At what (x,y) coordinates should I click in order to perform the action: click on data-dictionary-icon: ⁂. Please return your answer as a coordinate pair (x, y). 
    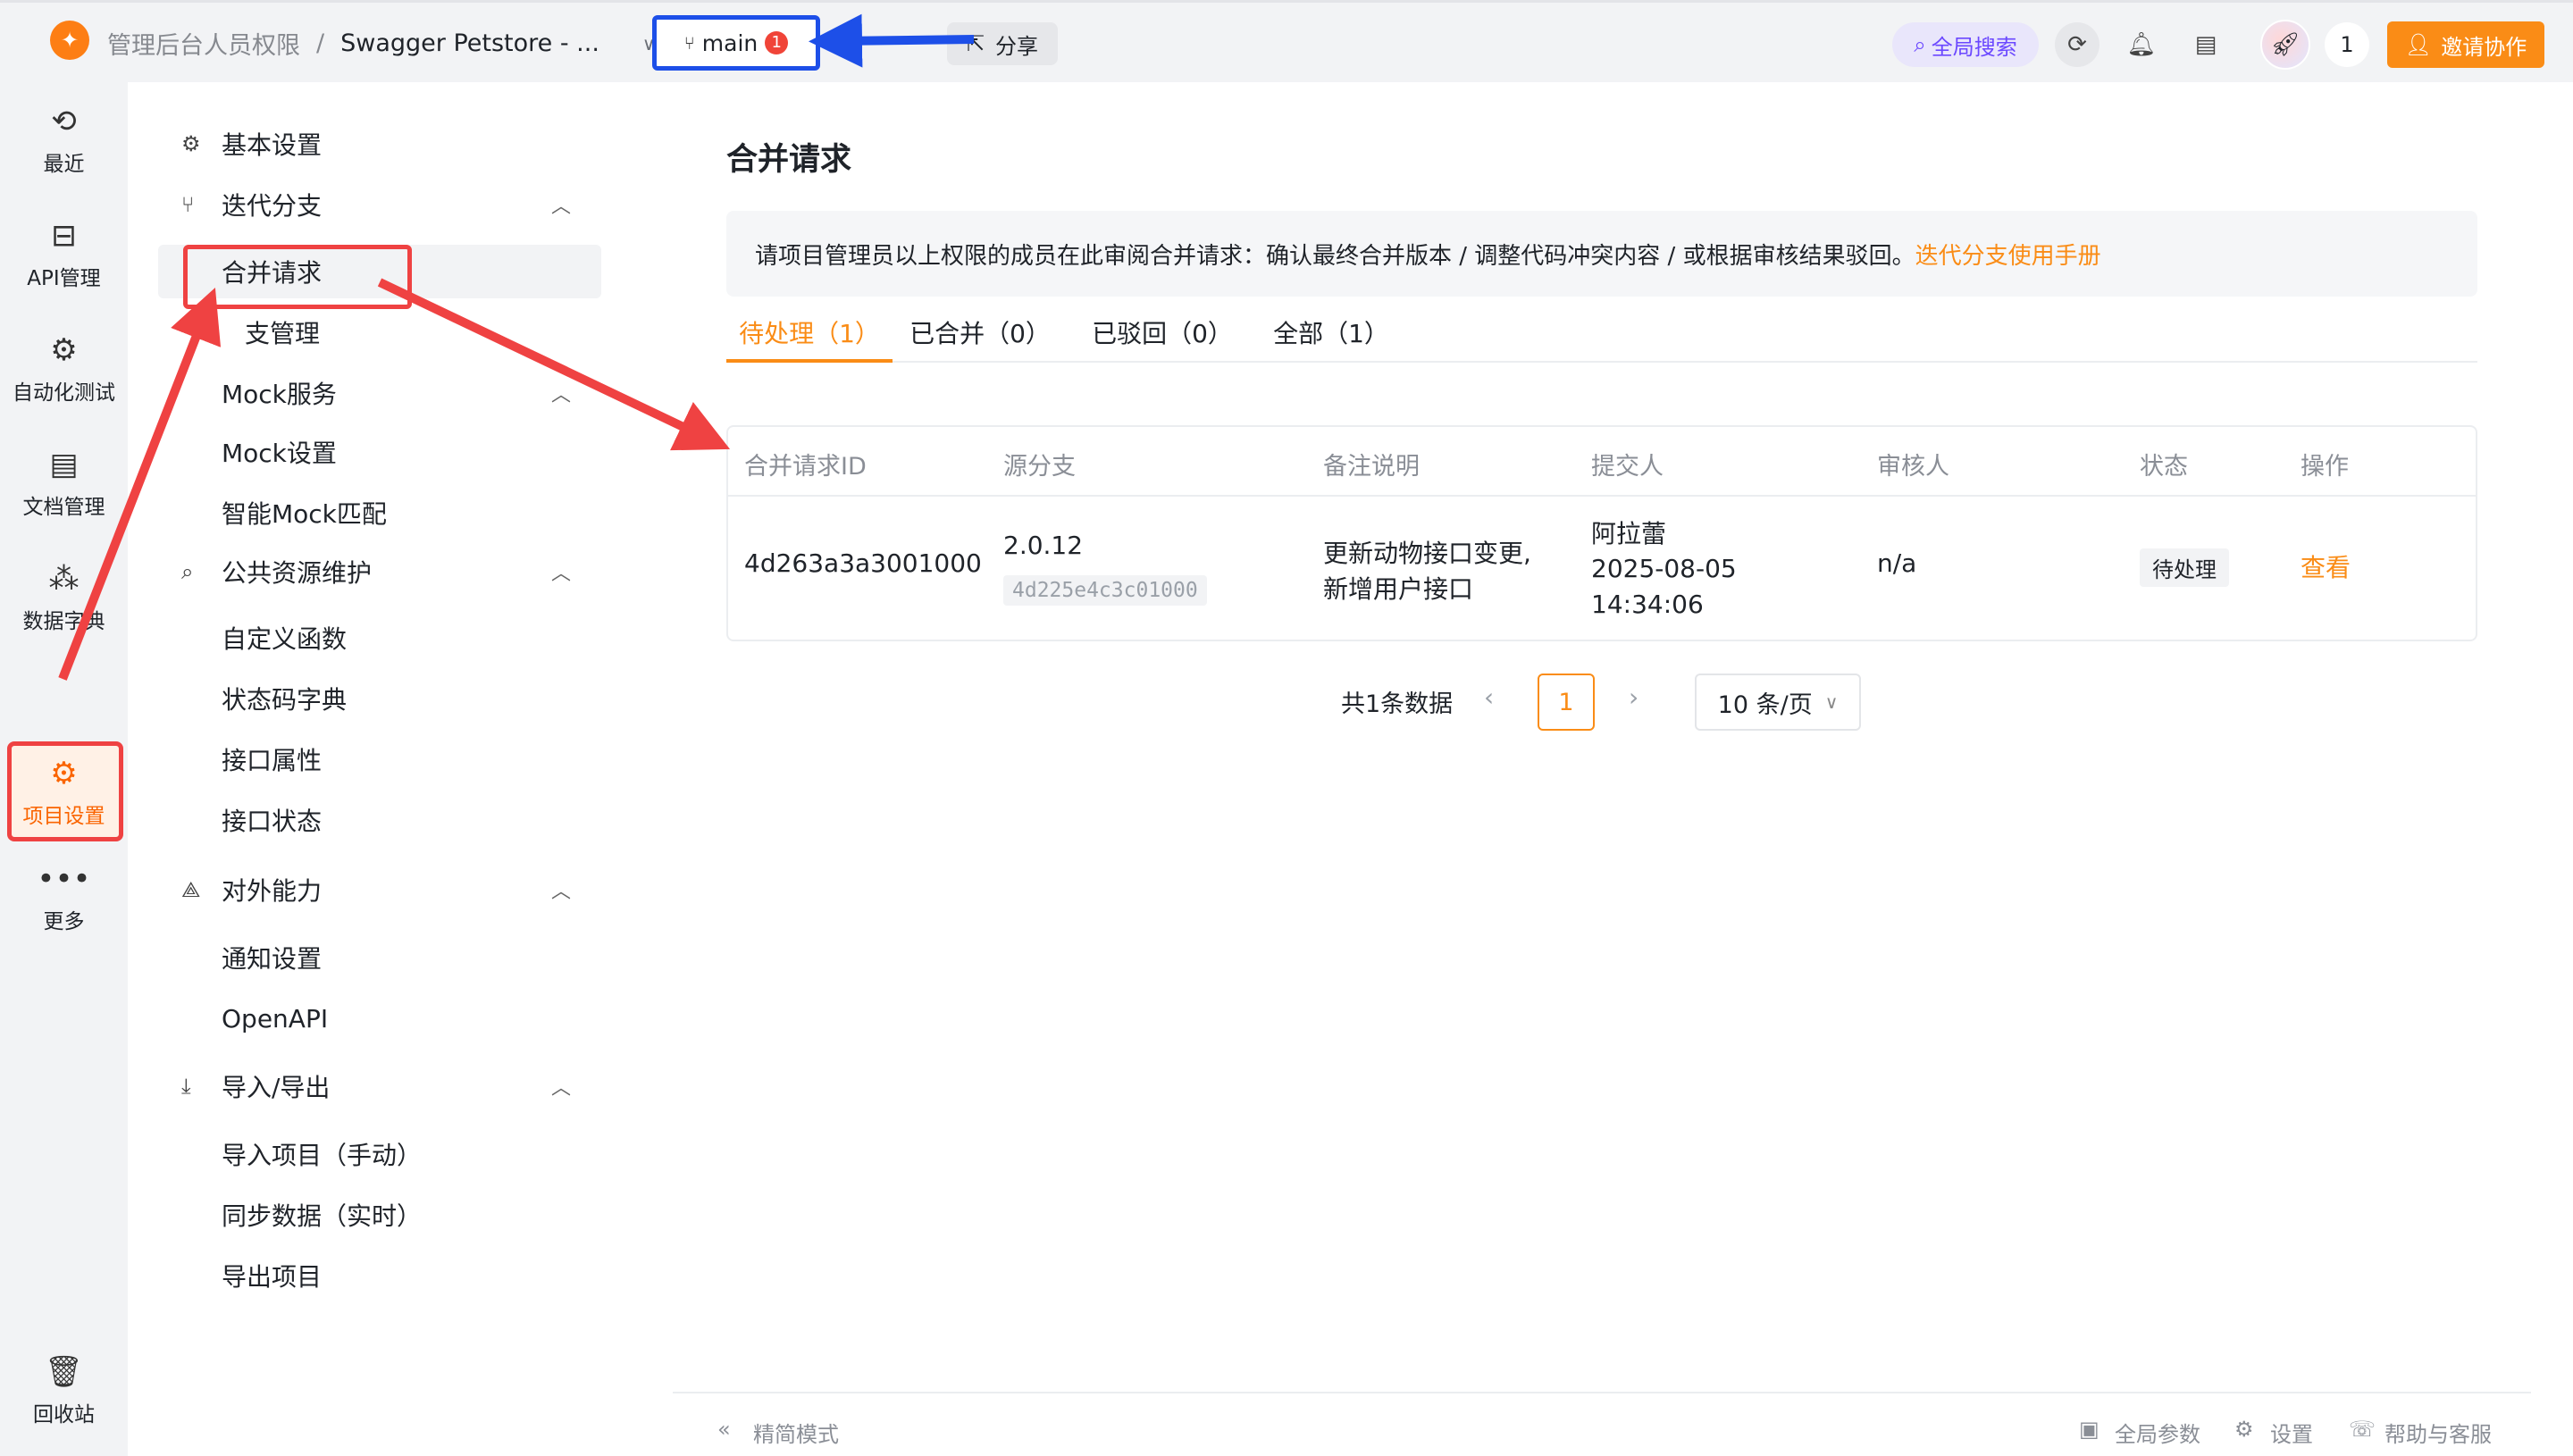
    Looking at the image, I should click on (64, 579).